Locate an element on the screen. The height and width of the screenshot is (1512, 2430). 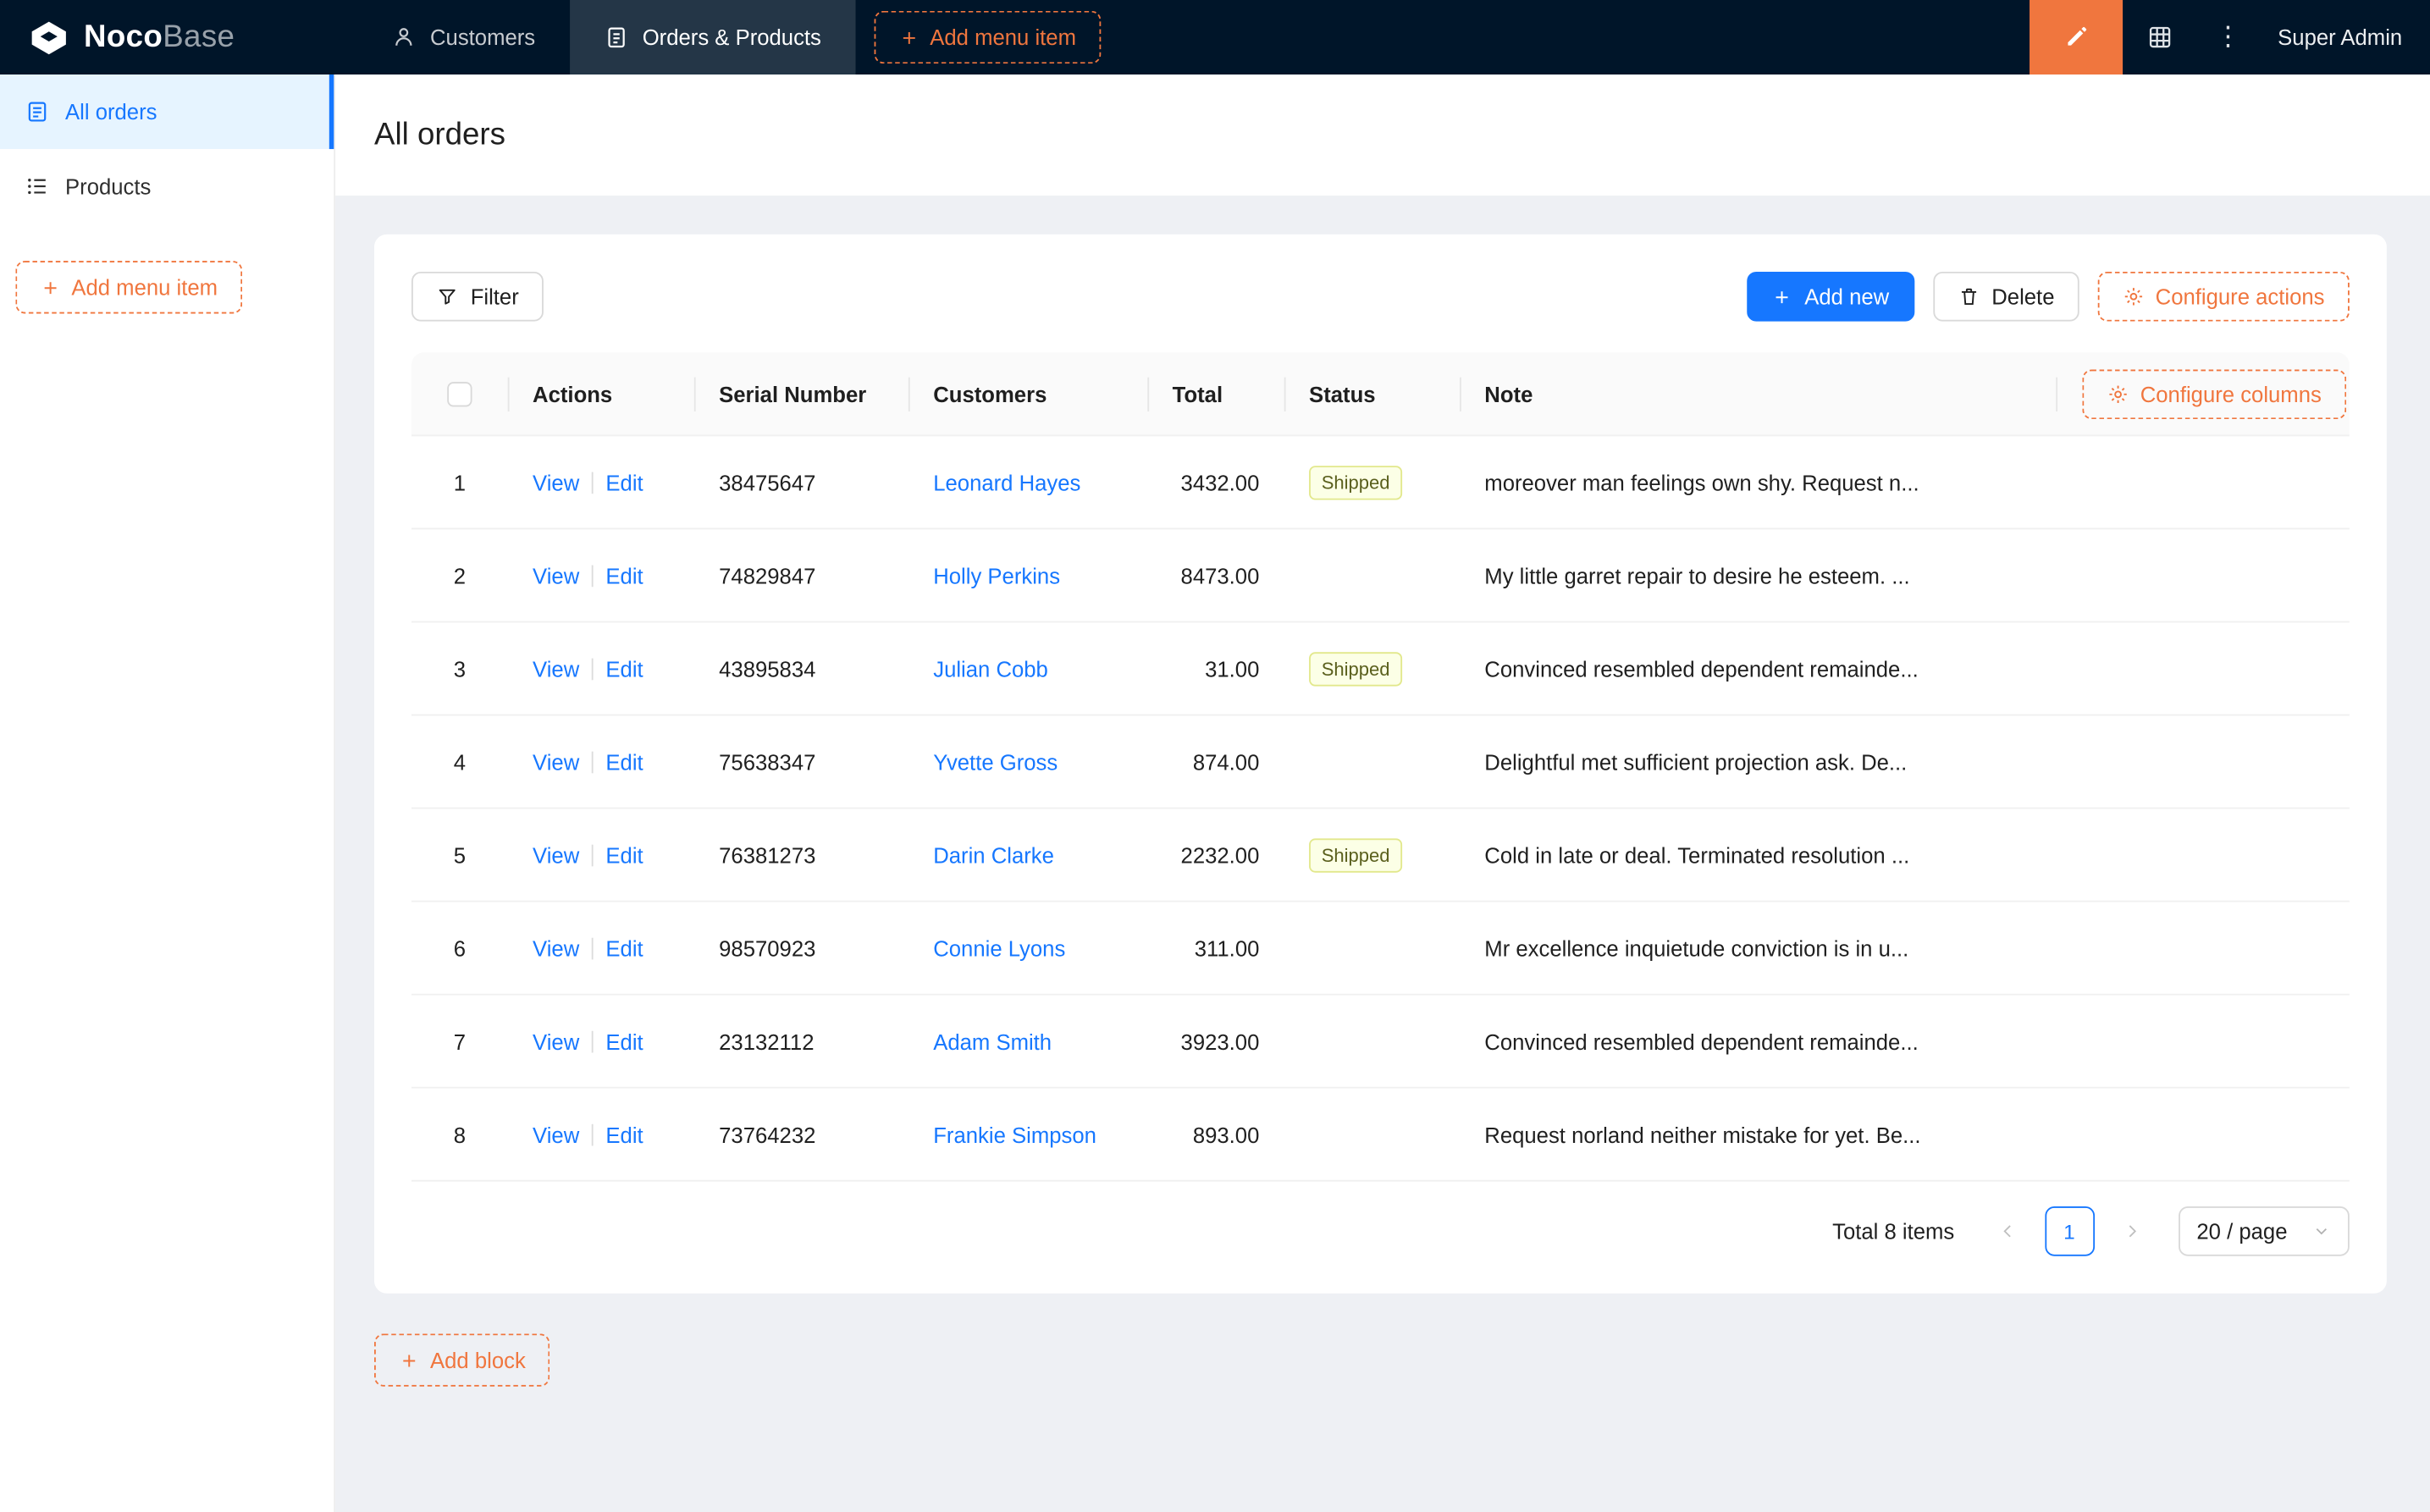
configure-actions-button: Configure actions is located at coordinates (2224, 296).